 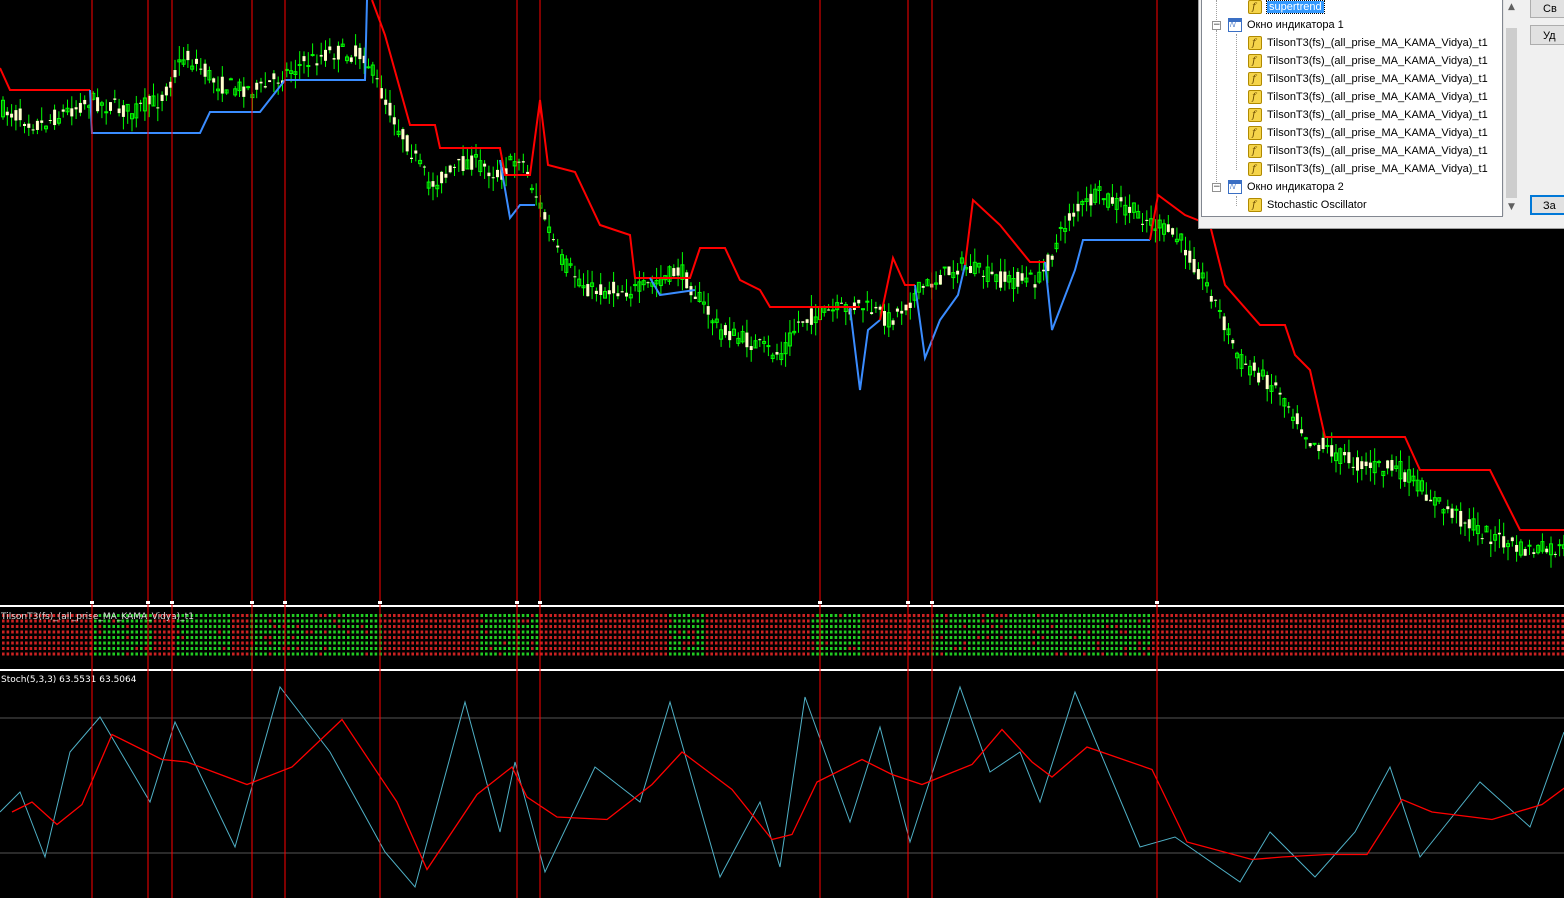 What do you see at coordinates (1511, 207) in the screenshot?
I see `scroll-down-icon: ▼` at bounding box center [1511, 207].